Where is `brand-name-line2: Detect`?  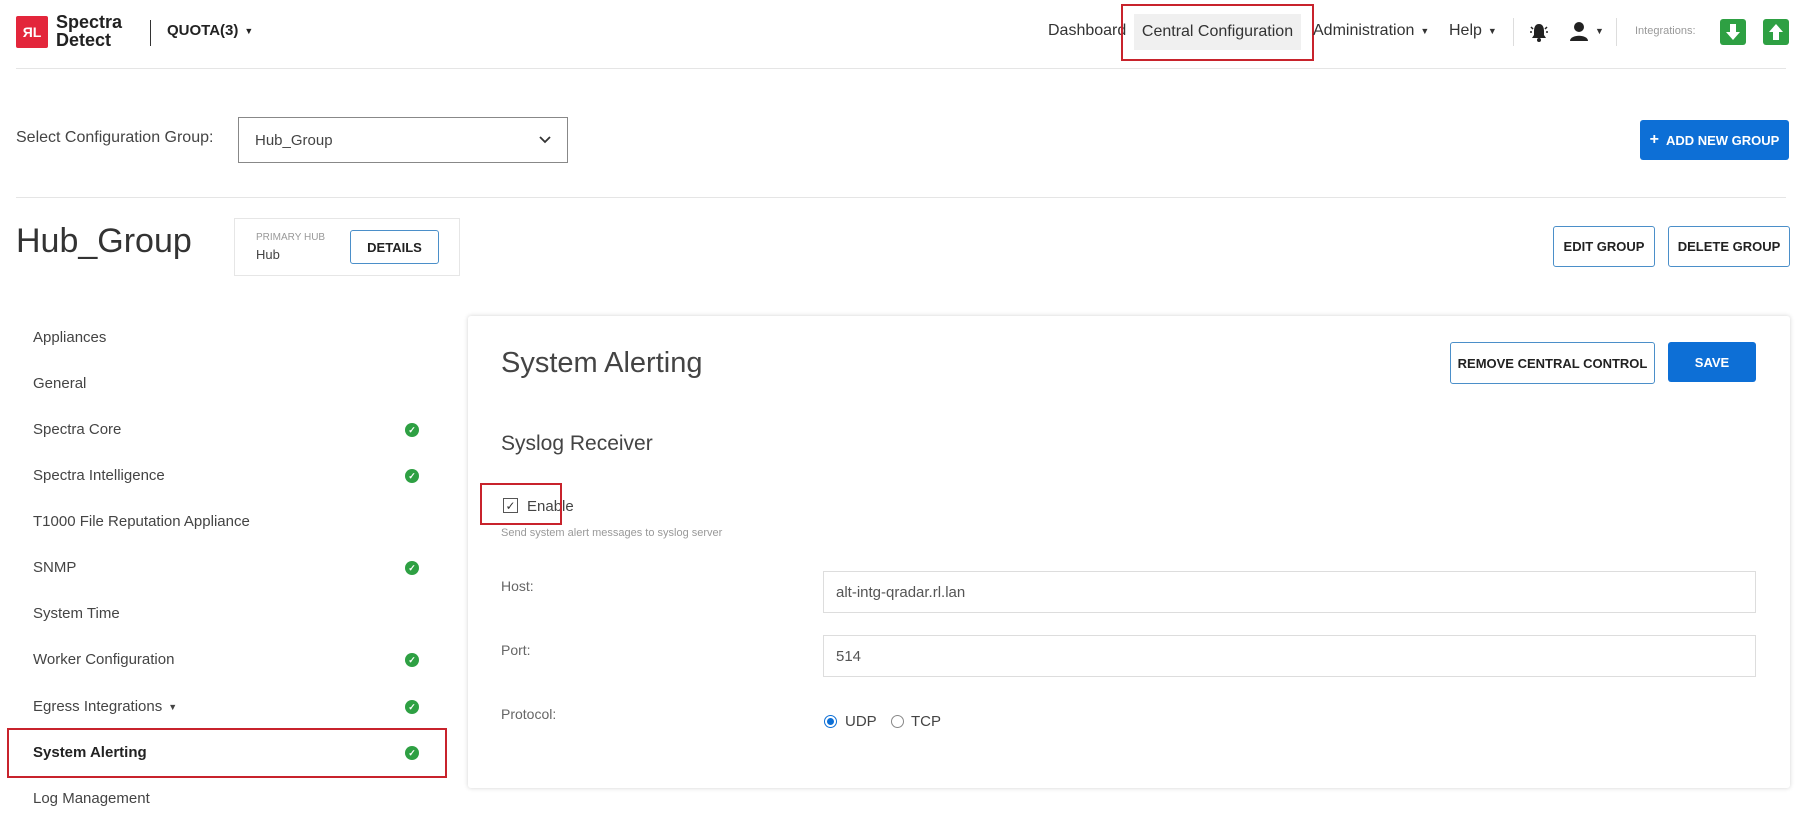
brand-name-line2: Detect is located at coordinates (84, 40).